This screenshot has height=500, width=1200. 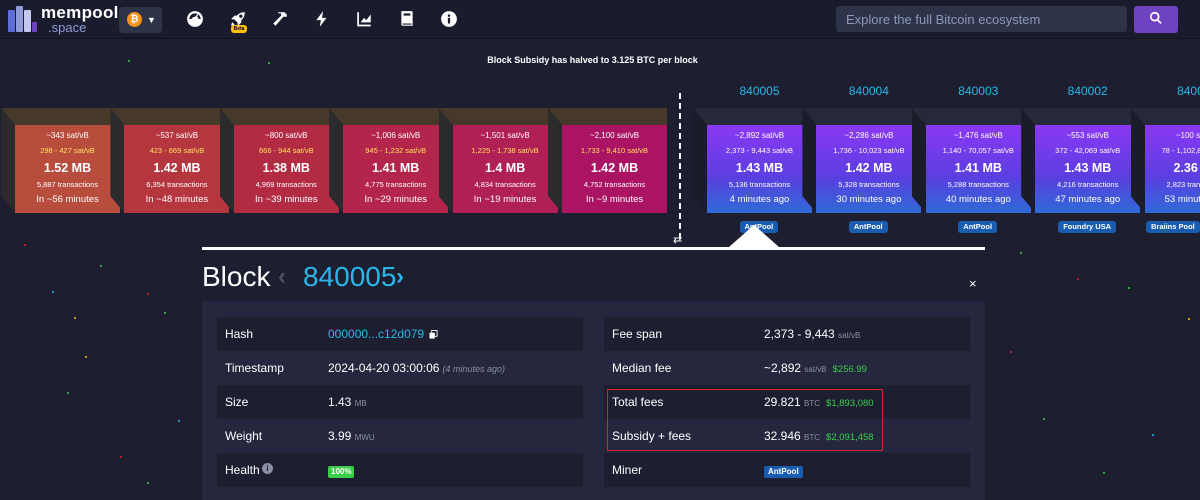 I want to click on weight-row: Weight 3.99 MWU, so click(x=400, y=436).